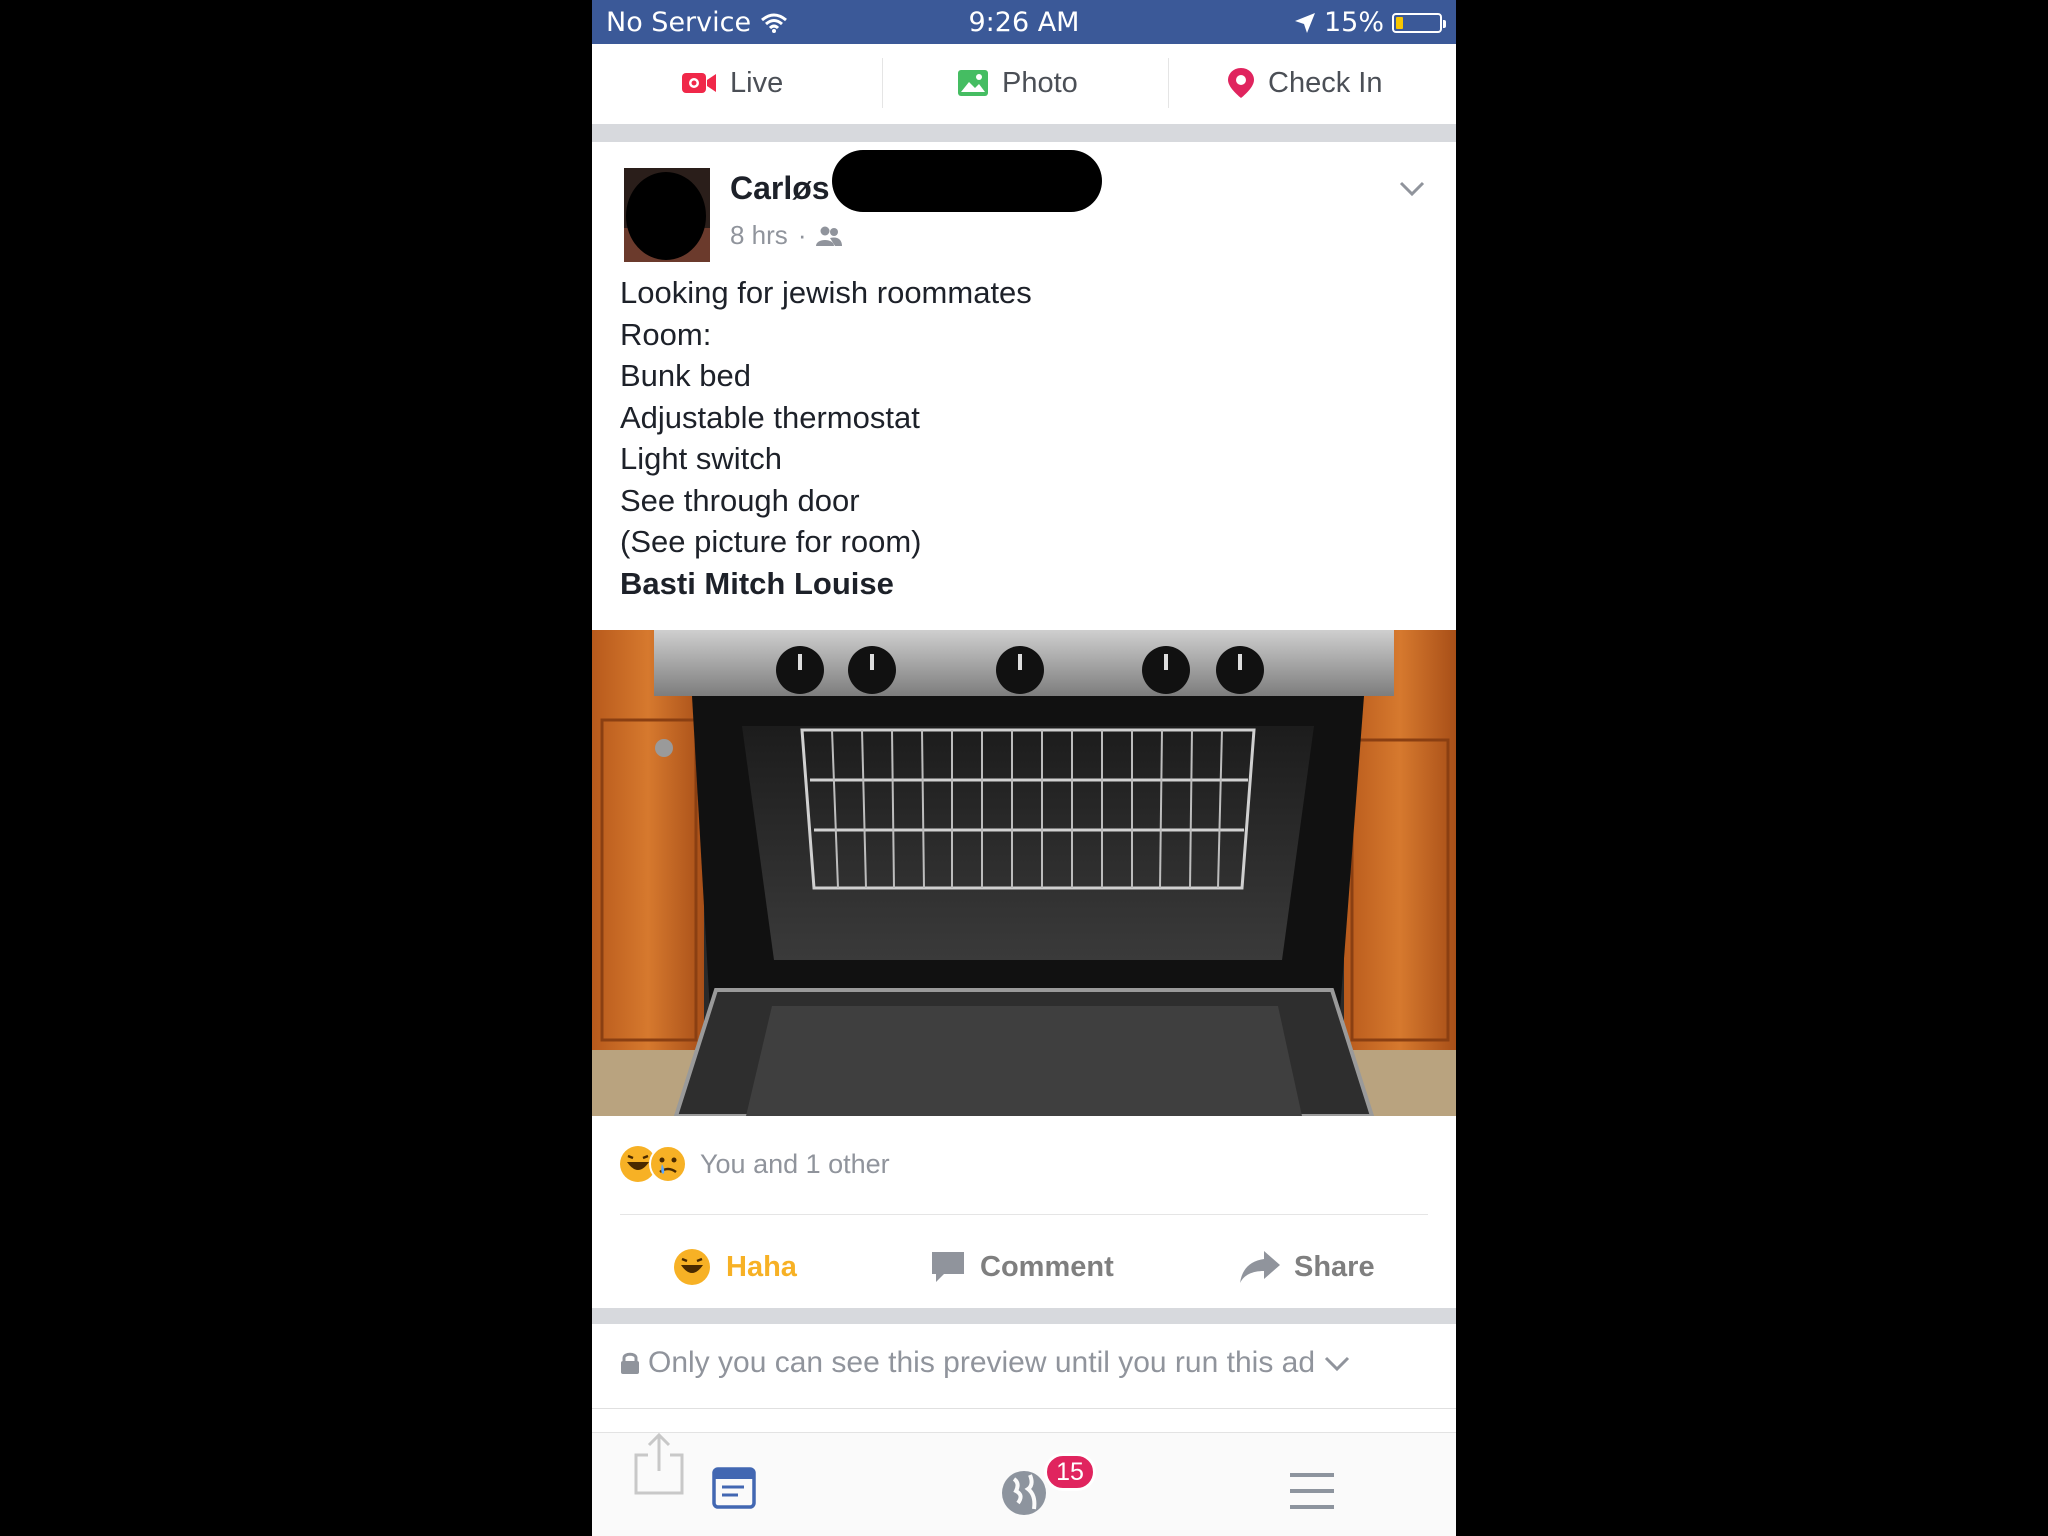  What do you see at coordinates (1325, 82) in the screenshot?
I see `checkin-label: Check In` at bounding box center [1325, 82].